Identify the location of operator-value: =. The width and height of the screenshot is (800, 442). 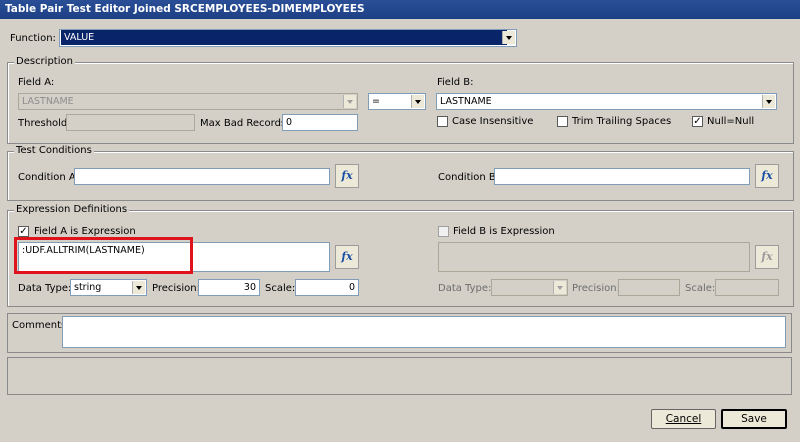
(376, 101).